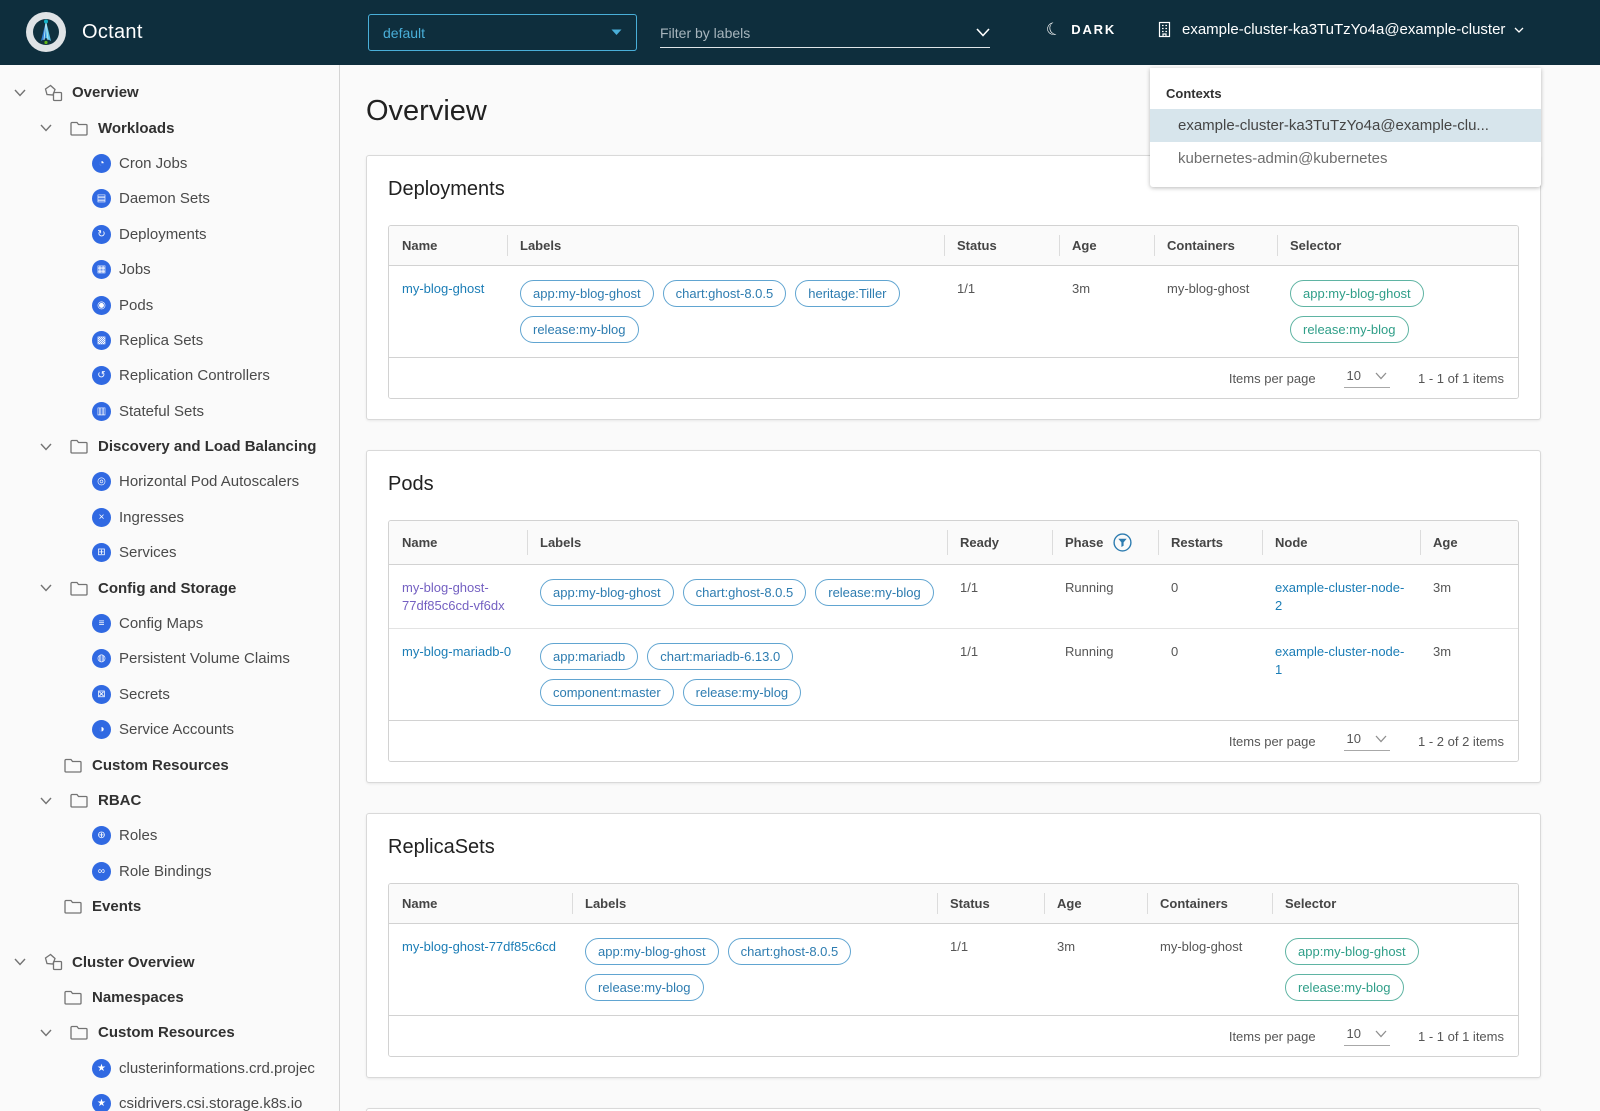 Image resolution: width=1600 pixels, height=1111 pixels. I want to click on pagination-range: 1 - 1 of 1 items, so click(1461, 1036).